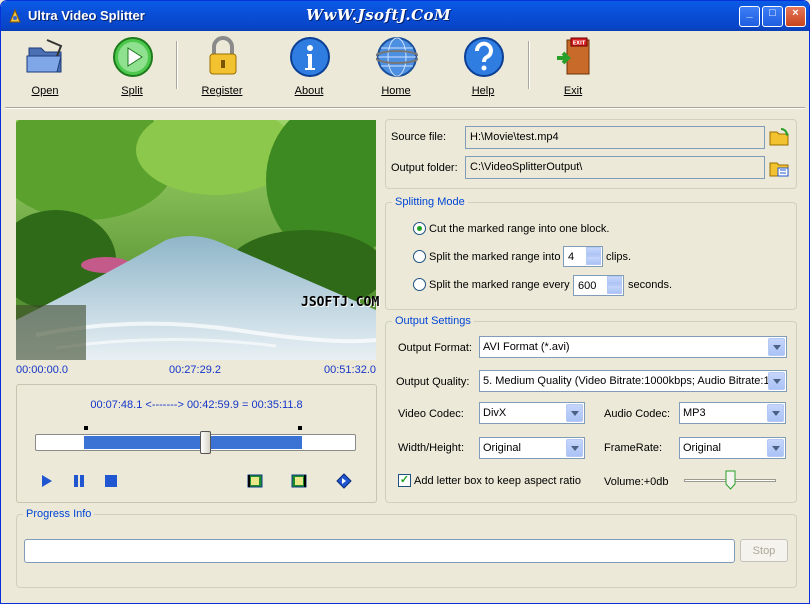 The width and height of the screenshot is (810, 604). What do you see at coordinates (47, 481) in the screenshot?
I see `play-icon` at bounding box center [47, 481].